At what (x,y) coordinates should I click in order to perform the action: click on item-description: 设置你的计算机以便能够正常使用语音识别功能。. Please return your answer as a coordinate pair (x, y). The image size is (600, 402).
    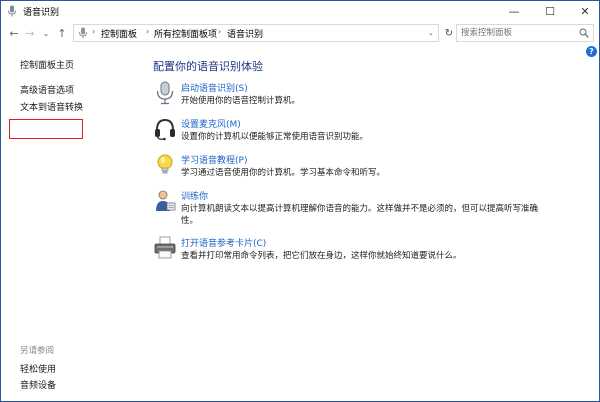
    Looking at the image, I should click on (275, 137).